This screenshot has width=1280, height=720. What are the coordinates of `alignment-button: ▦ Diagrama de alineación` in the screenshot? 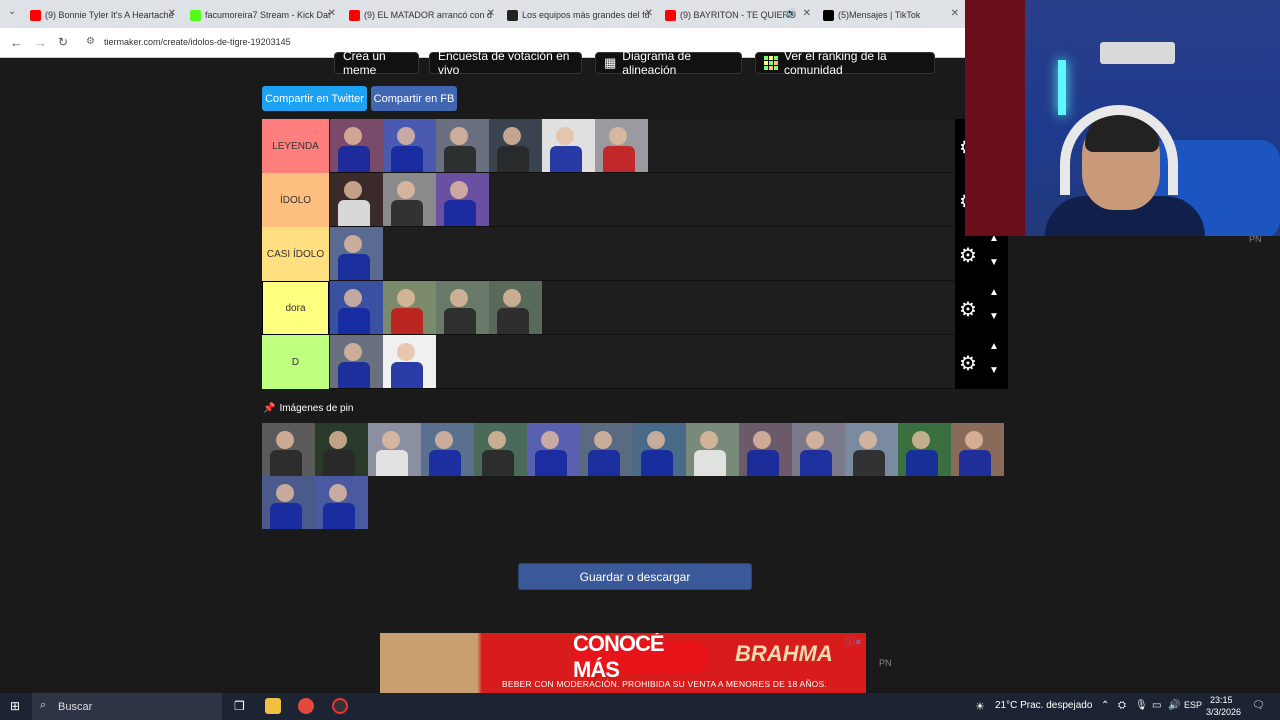 It's located at (668, 63).